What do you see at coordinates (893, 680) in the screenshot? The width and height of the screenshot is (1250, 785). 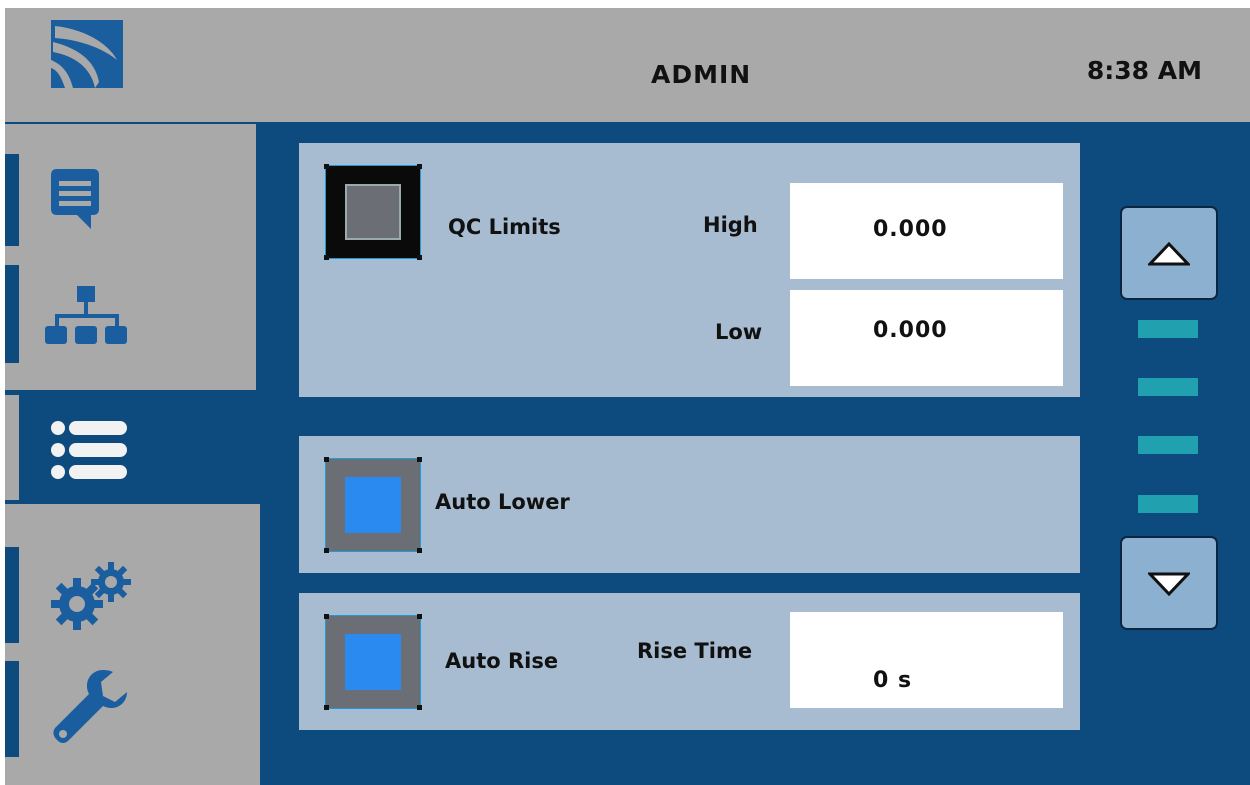 I see `rise-time-value: 0 s` at bounding box center [893, 680].